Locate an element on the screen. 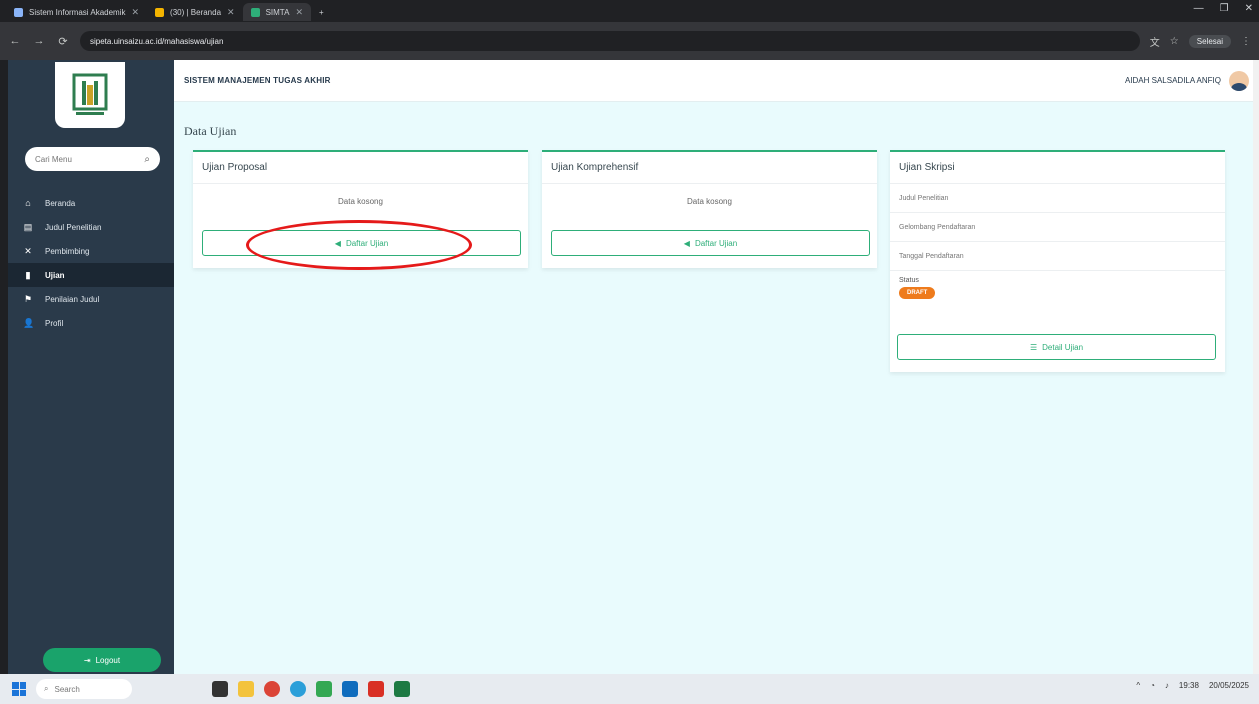  logout-label: Logout is located at coordinates (108, 660).